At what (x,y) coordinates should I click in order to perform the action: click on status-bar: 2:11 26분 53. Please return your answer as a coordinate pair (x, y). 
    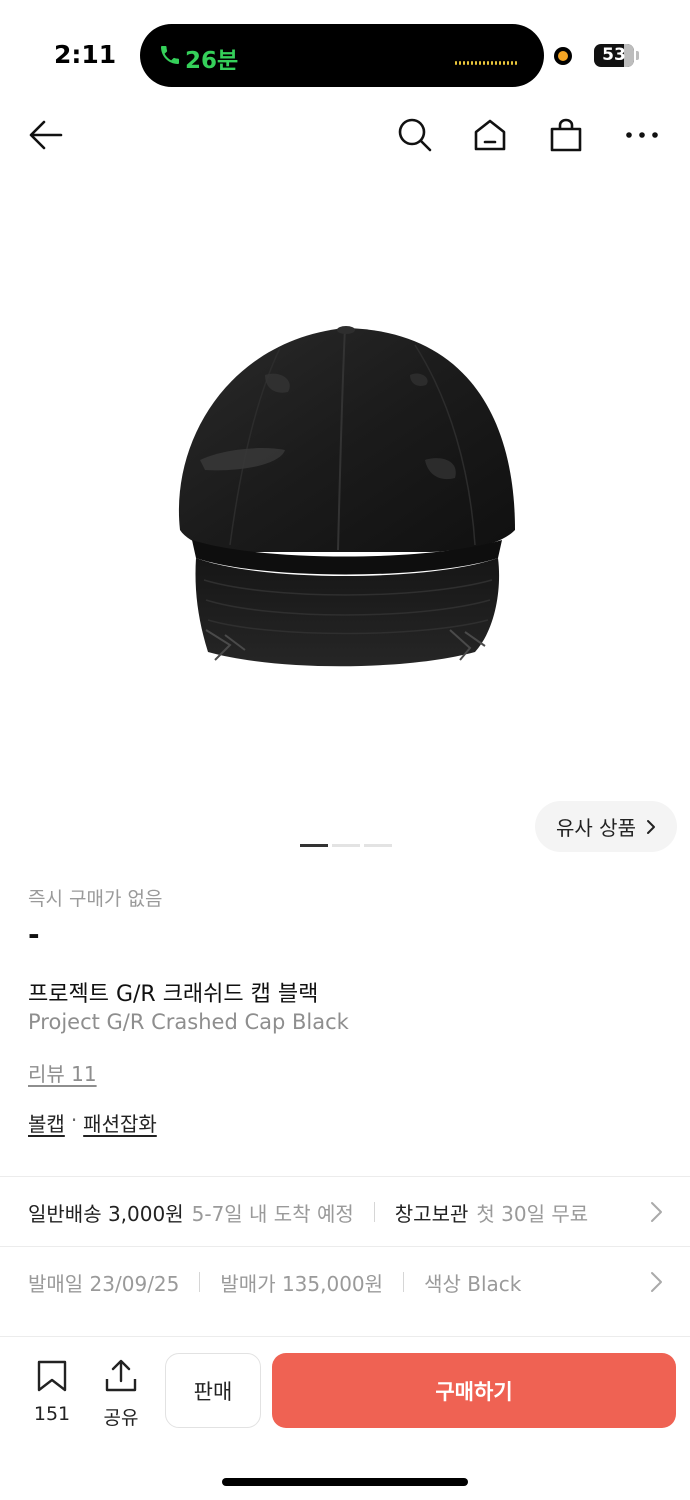
    Looking at the image, I should click on (345, 52).